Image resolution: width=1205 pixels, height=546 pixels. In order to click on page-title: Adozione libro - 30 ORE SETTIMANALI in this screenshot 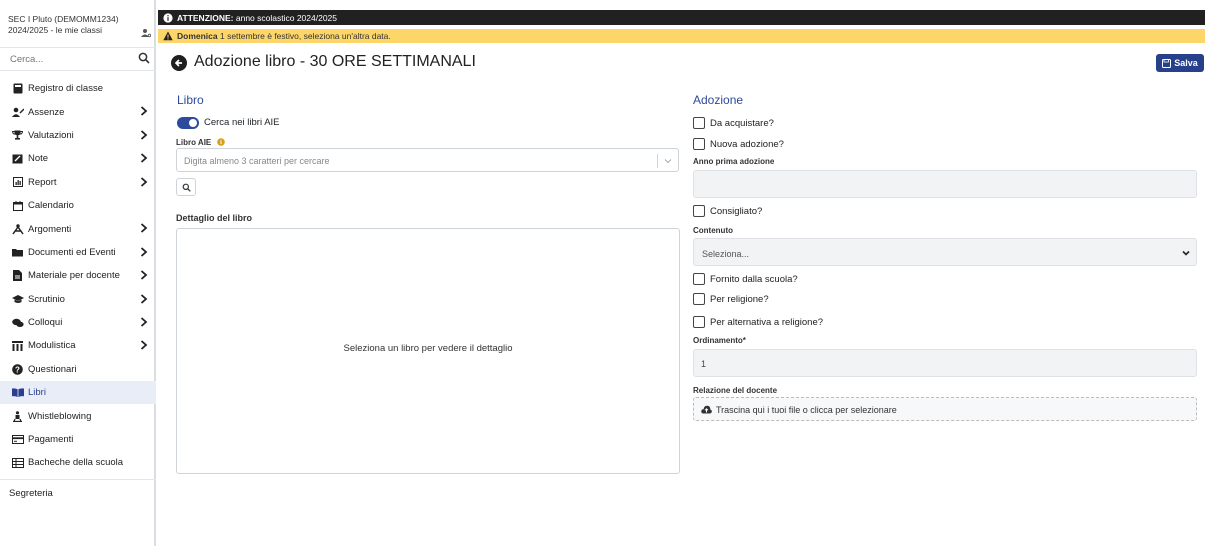, I will do `click(335, 61)`.